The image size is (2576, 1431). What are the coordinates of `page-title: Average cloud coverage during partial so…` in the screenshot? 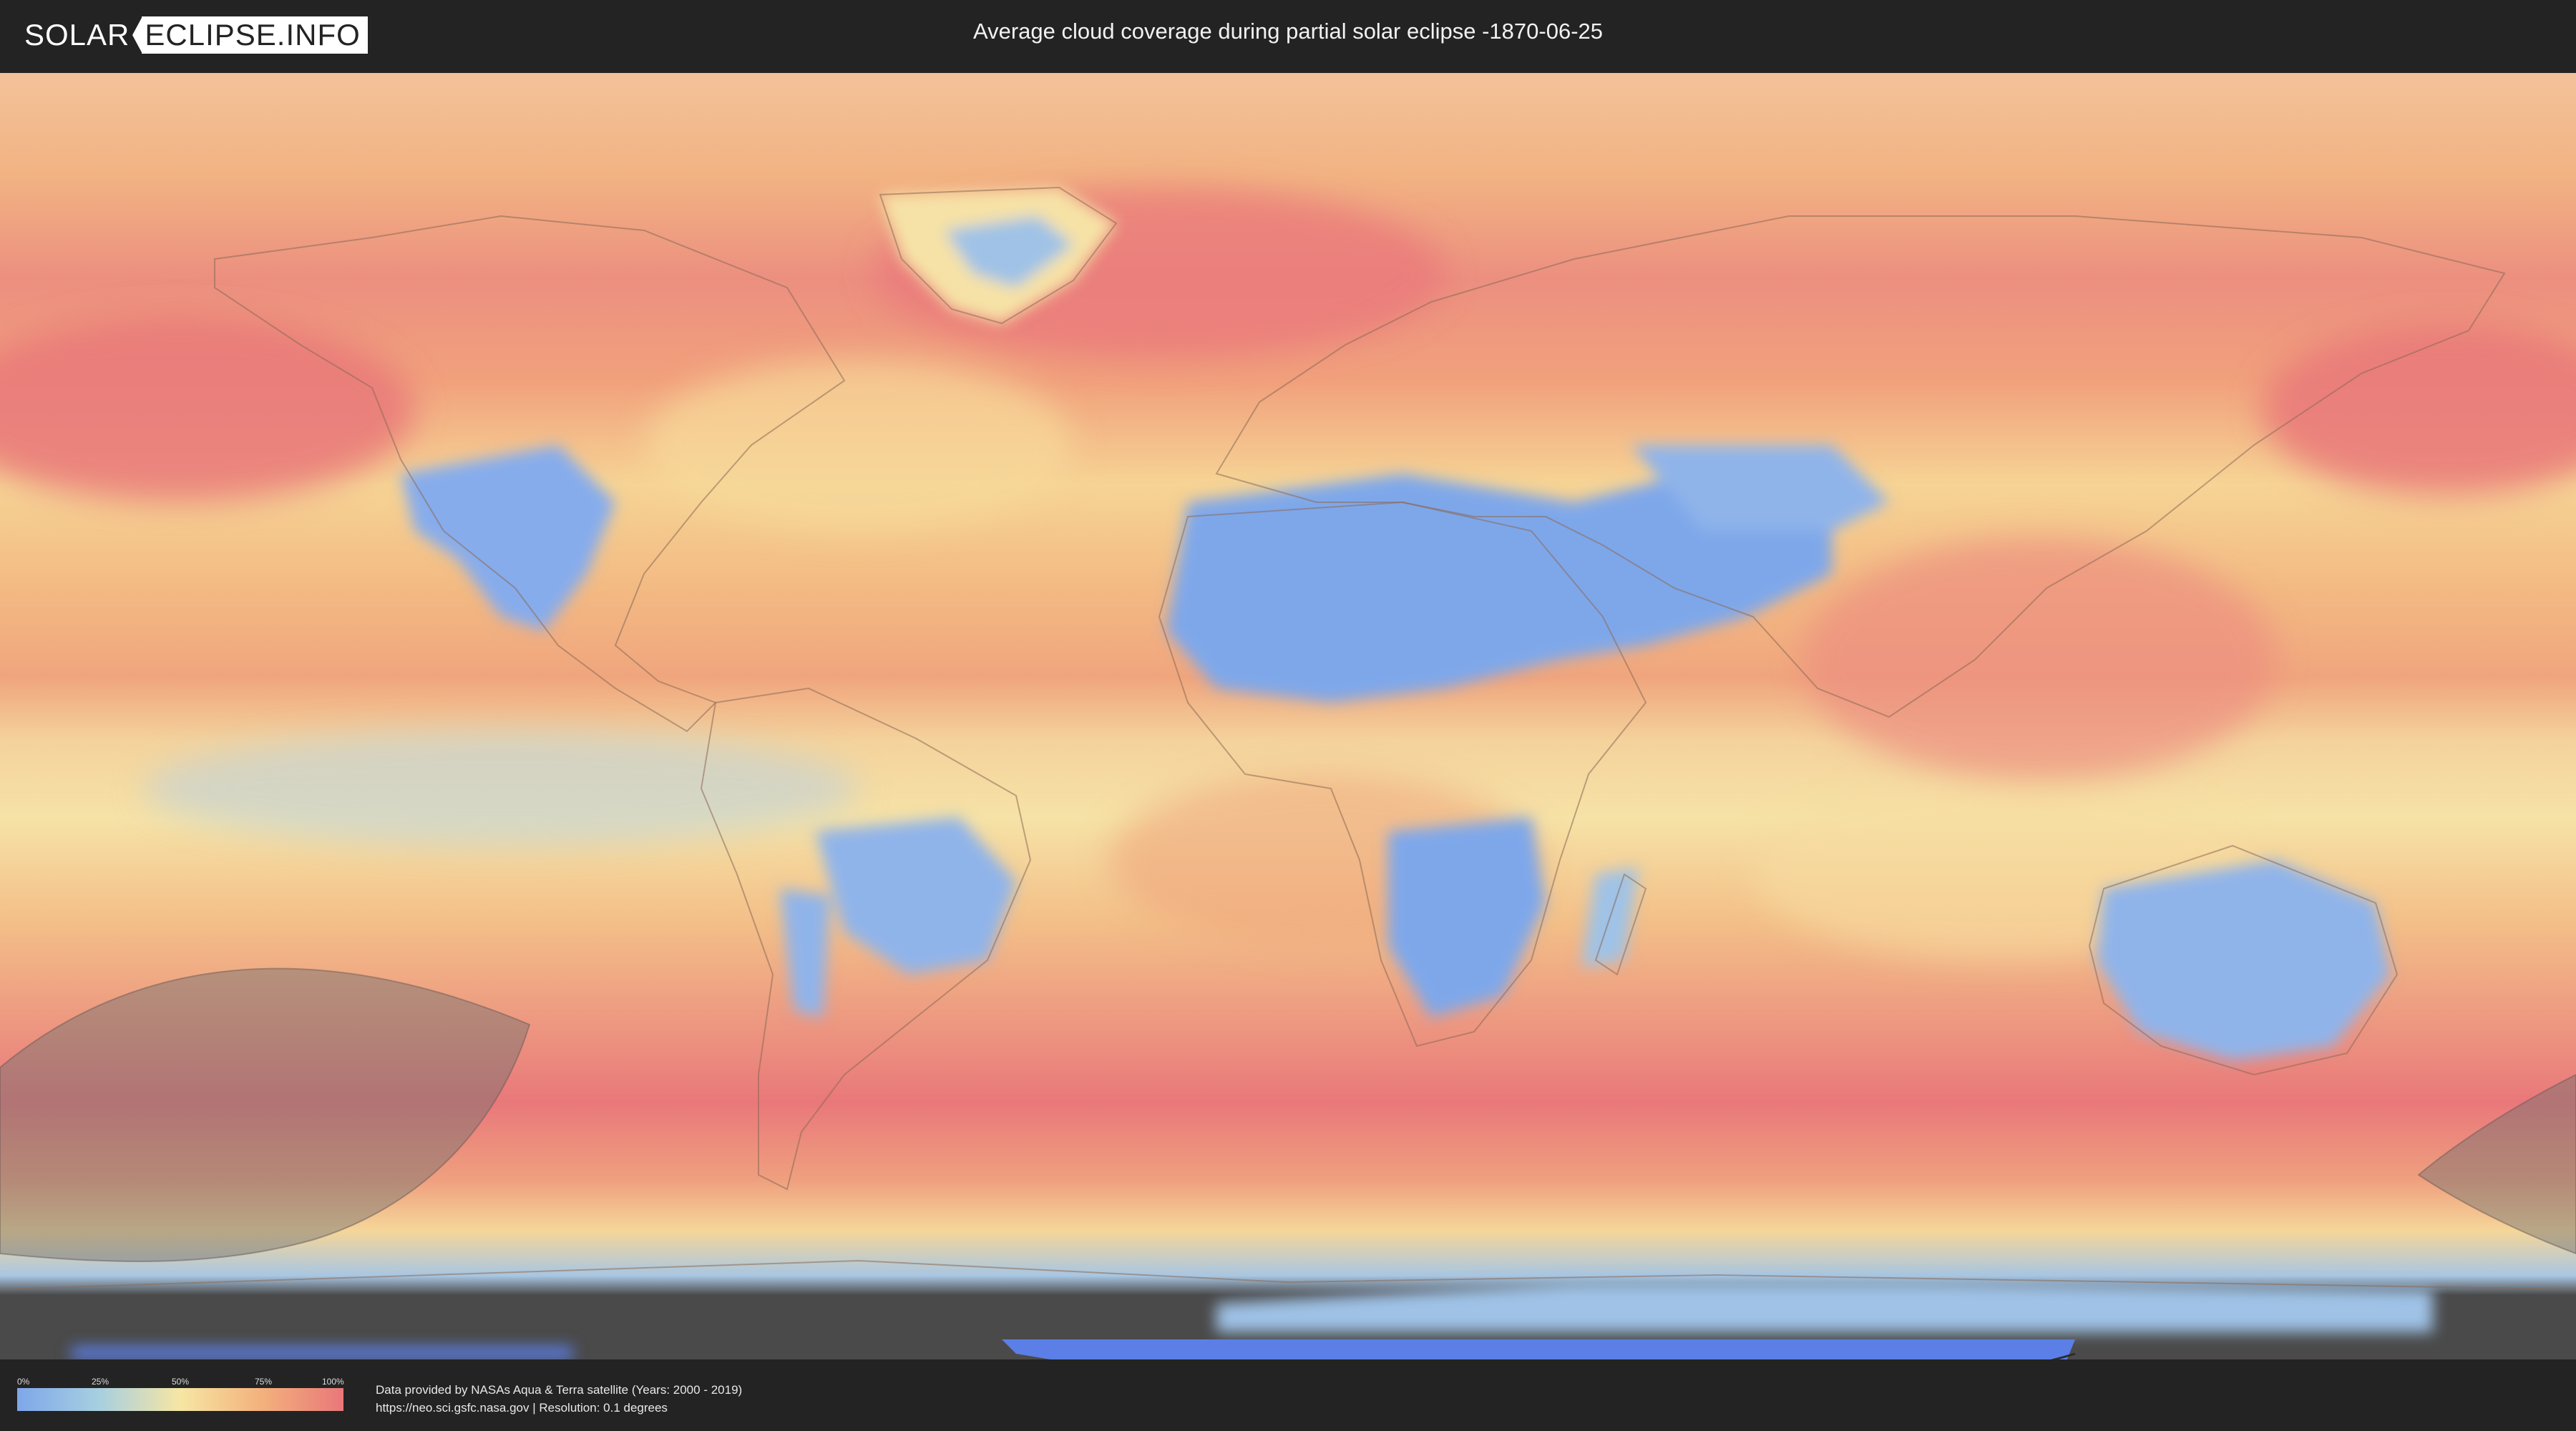 It's located at (1288, 31).